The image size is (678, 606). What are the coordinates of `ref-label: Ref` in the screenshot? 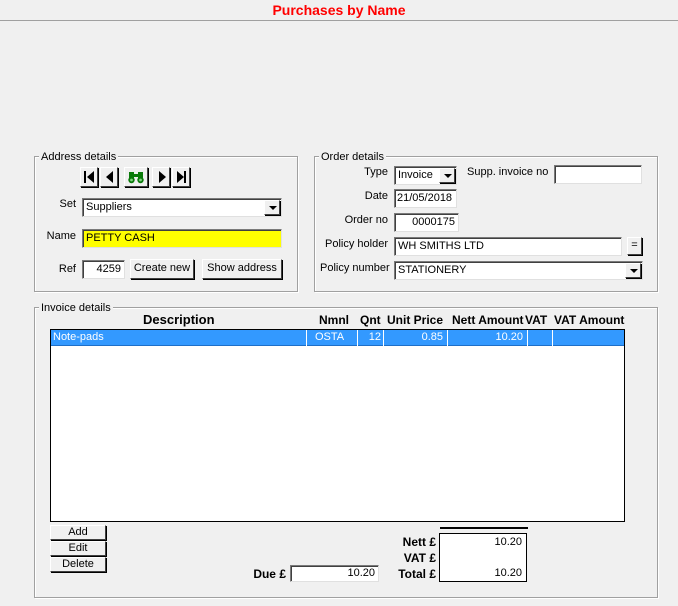 It's located at (67, 269).